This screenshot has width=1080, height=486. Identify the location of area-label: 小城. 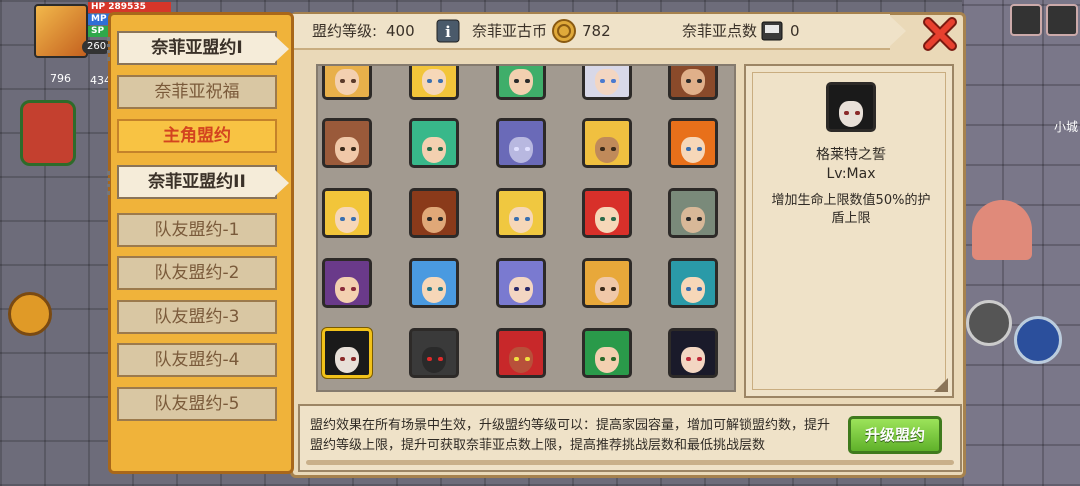
(1066, 127).